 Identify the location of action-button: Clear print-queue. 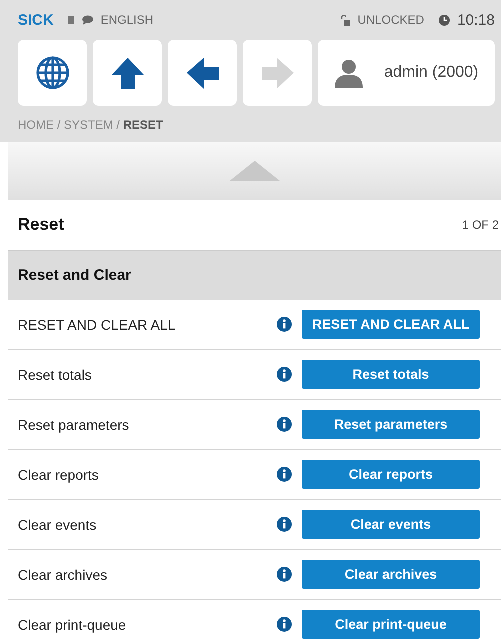
(391, 624).